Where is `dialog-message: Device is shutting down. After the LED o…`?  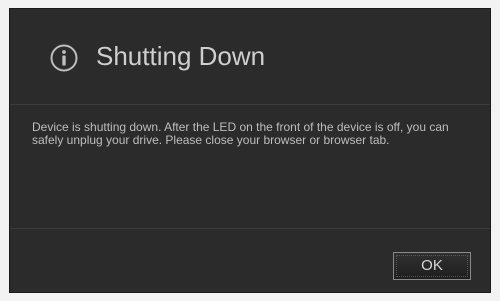 dialog-message: Device is shutting down. After the LED o… is located at coordinates (240, 133).